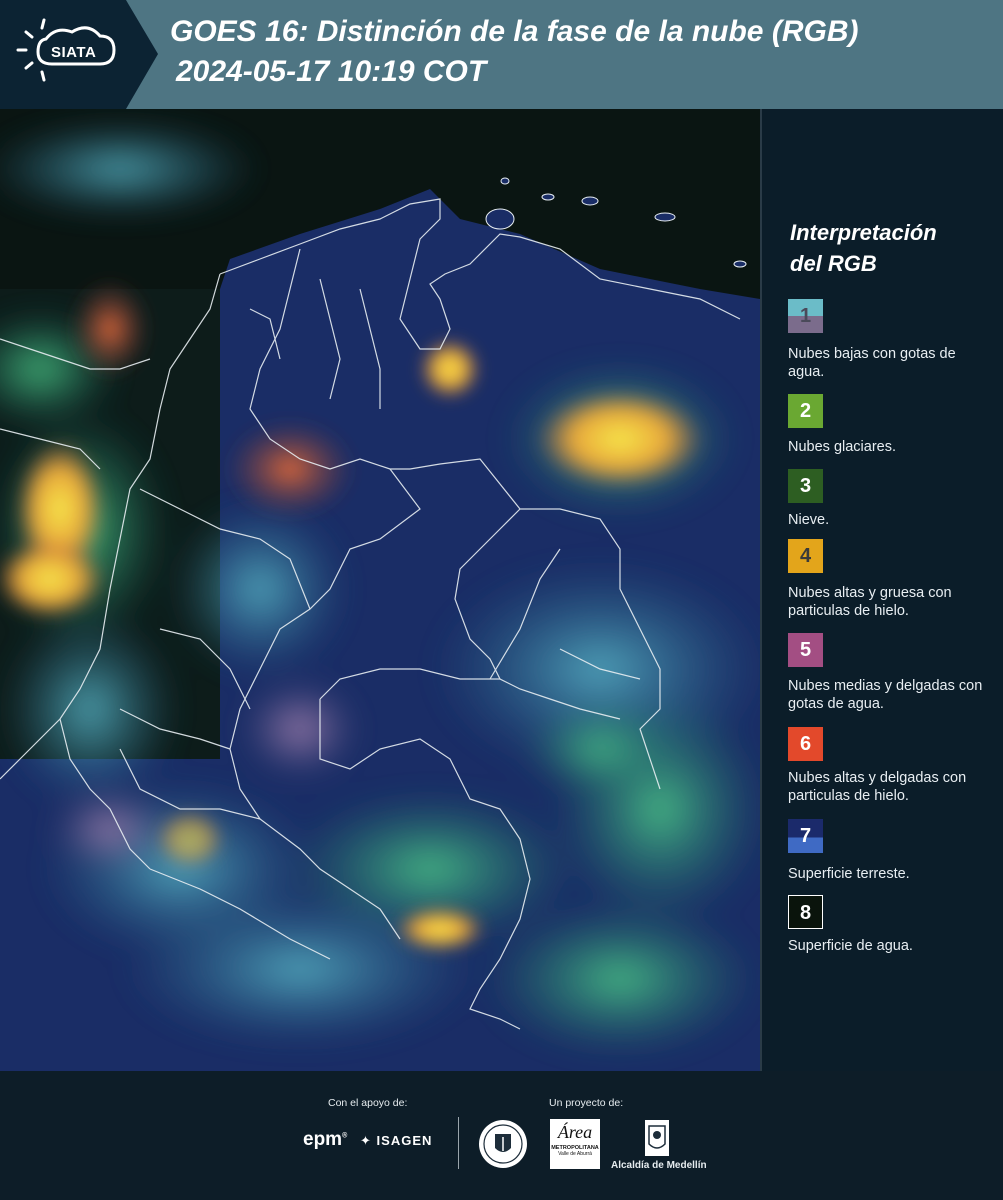  What do you see at coordinates (850, 946) in the screenshot?
I see `legend-label-8: Superficie de agua.` at bounding box center [850, 946].